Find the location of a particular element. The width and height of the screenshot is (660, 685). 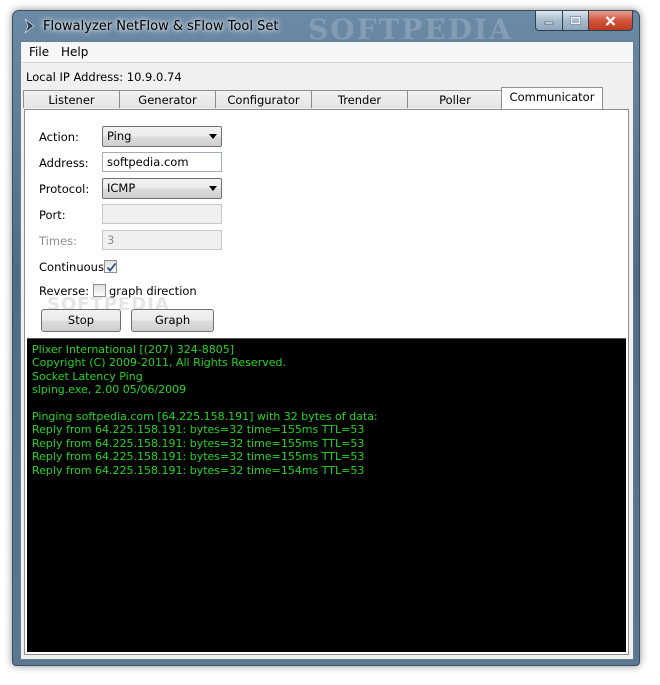

checkmark-icon is located at coordinates (111, 267).